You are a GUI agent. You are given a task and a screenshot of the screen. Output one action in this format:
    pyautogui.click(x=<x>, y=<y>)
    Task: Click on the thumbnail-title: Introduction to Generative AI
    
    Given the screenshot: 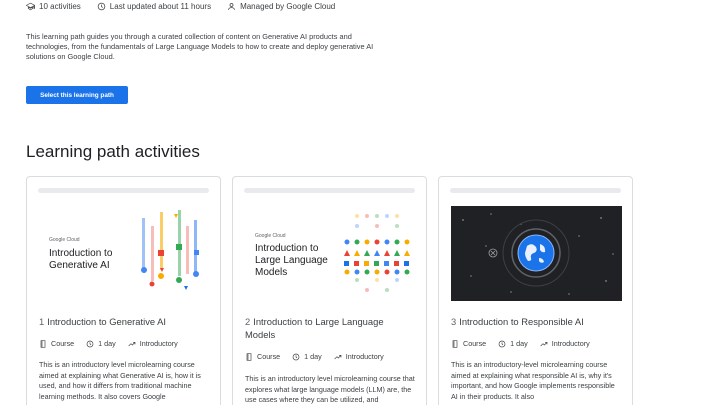 What is the action you would take?
    pyautogui.click(x=81, y=259)
    